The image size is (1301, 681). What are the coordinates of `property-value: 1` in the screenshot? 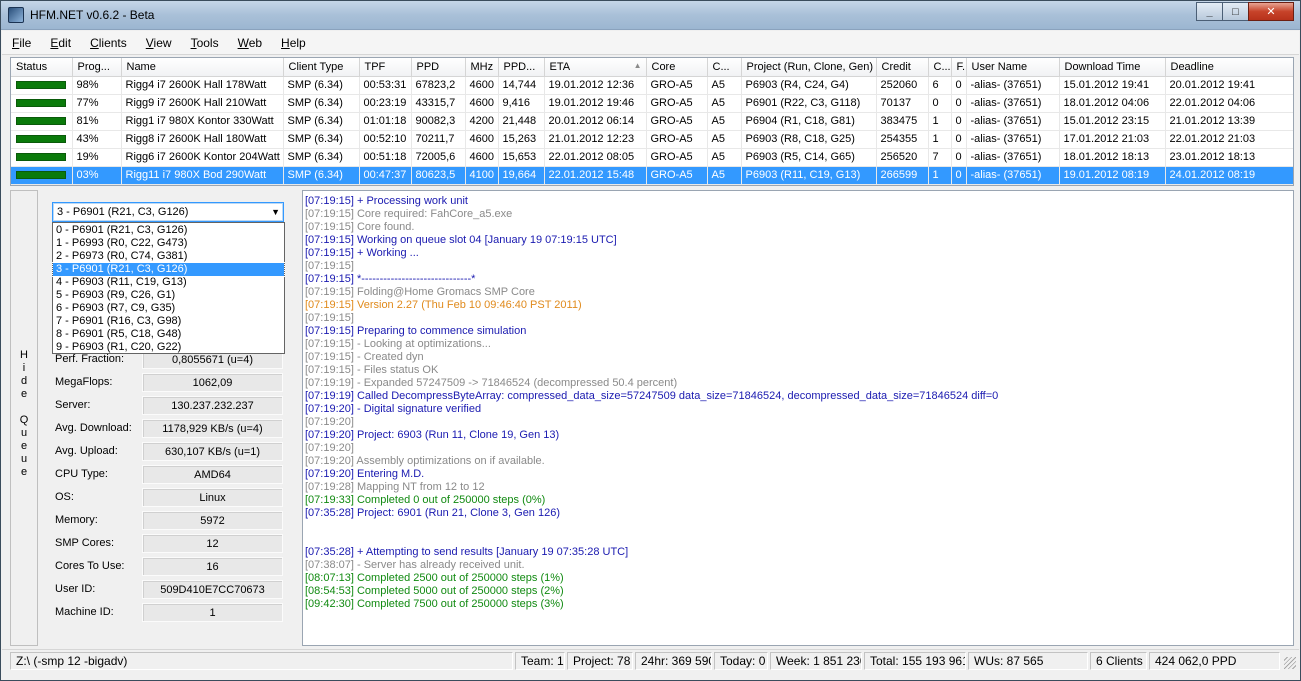 It's located at (212, 612).